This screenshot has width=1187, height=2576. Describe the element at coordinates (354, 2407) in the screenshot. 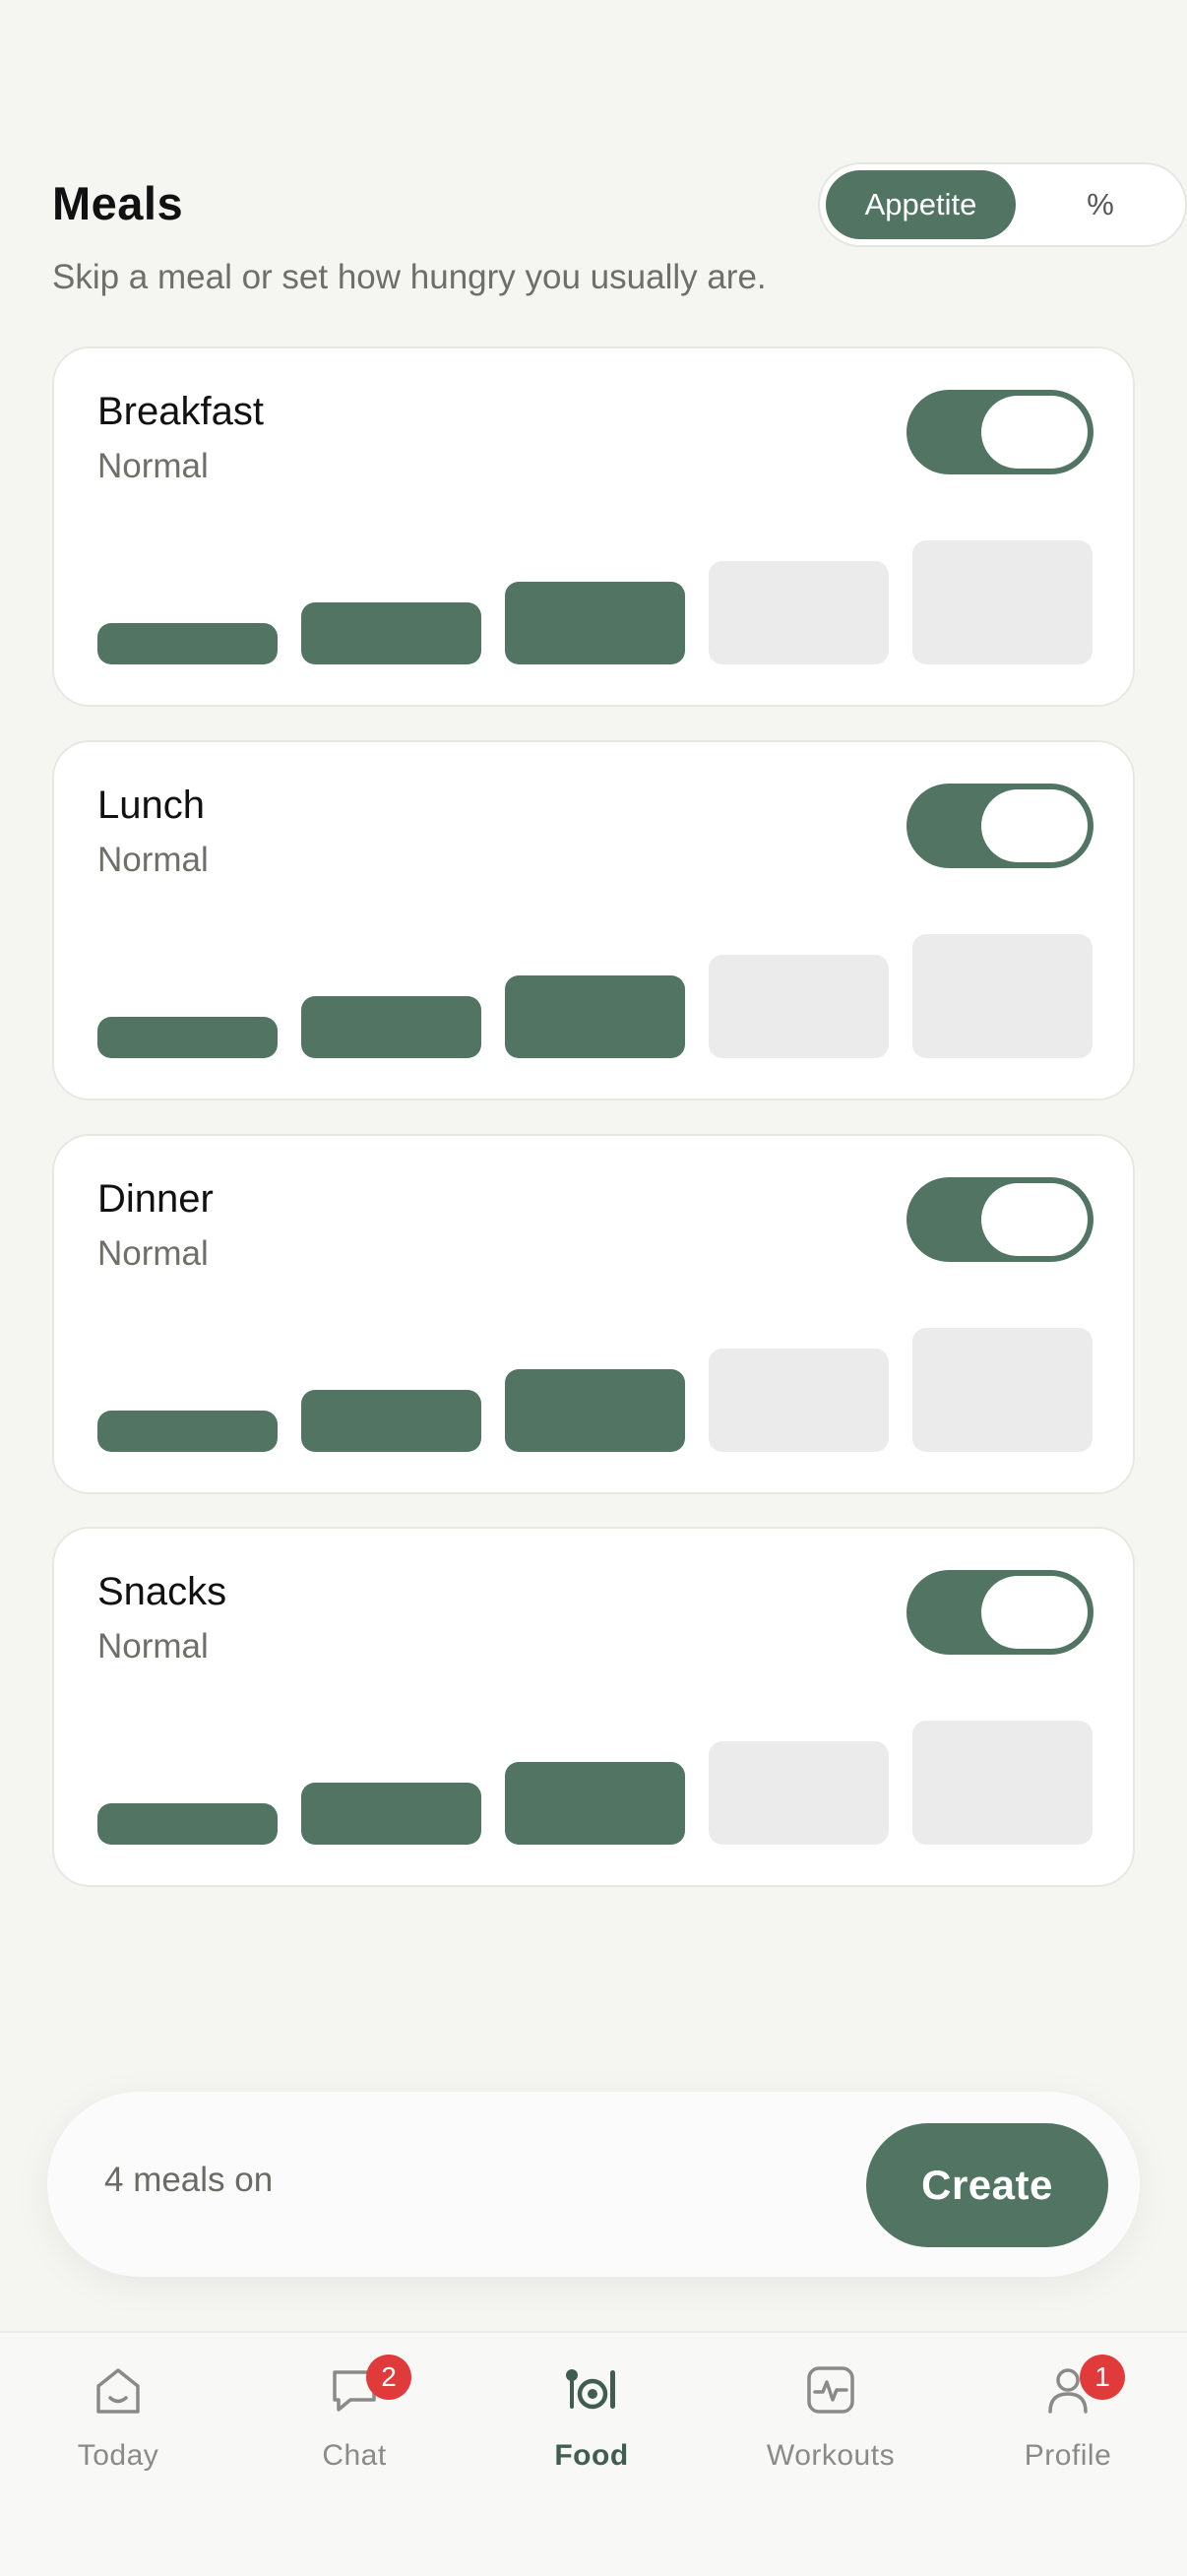

I see `tab-chat: 2 Chat` at that location.